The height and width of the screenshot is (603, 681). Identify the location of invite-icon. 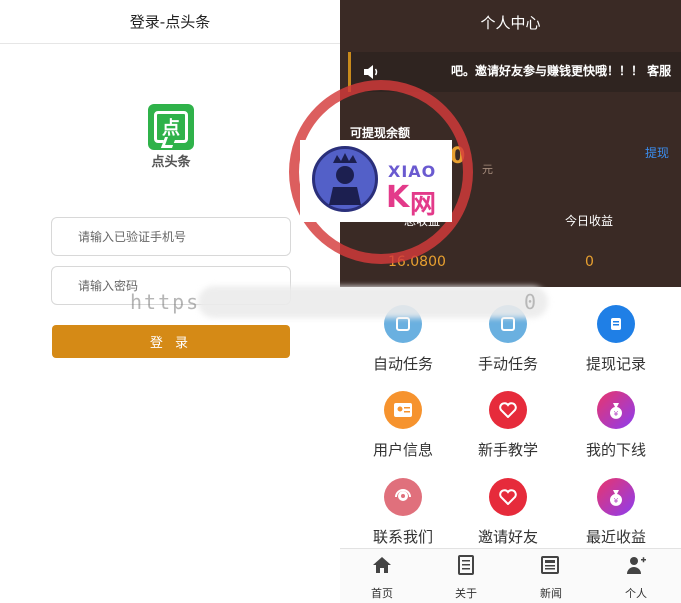
(508, 497).